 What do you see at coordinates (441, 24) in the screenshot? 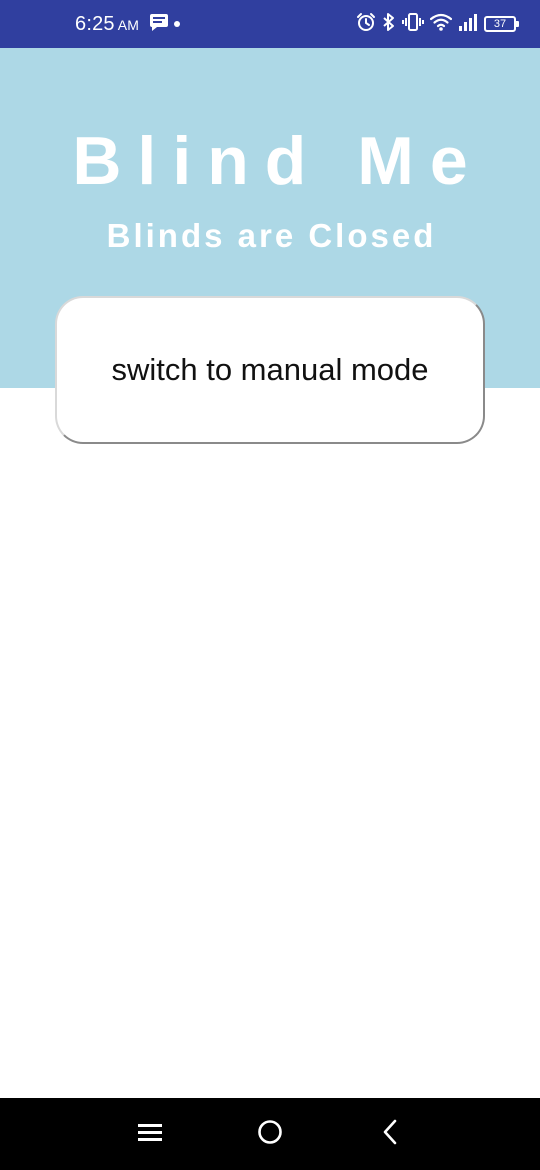
I see `wifi-icon` at bounding box center [441, 24].